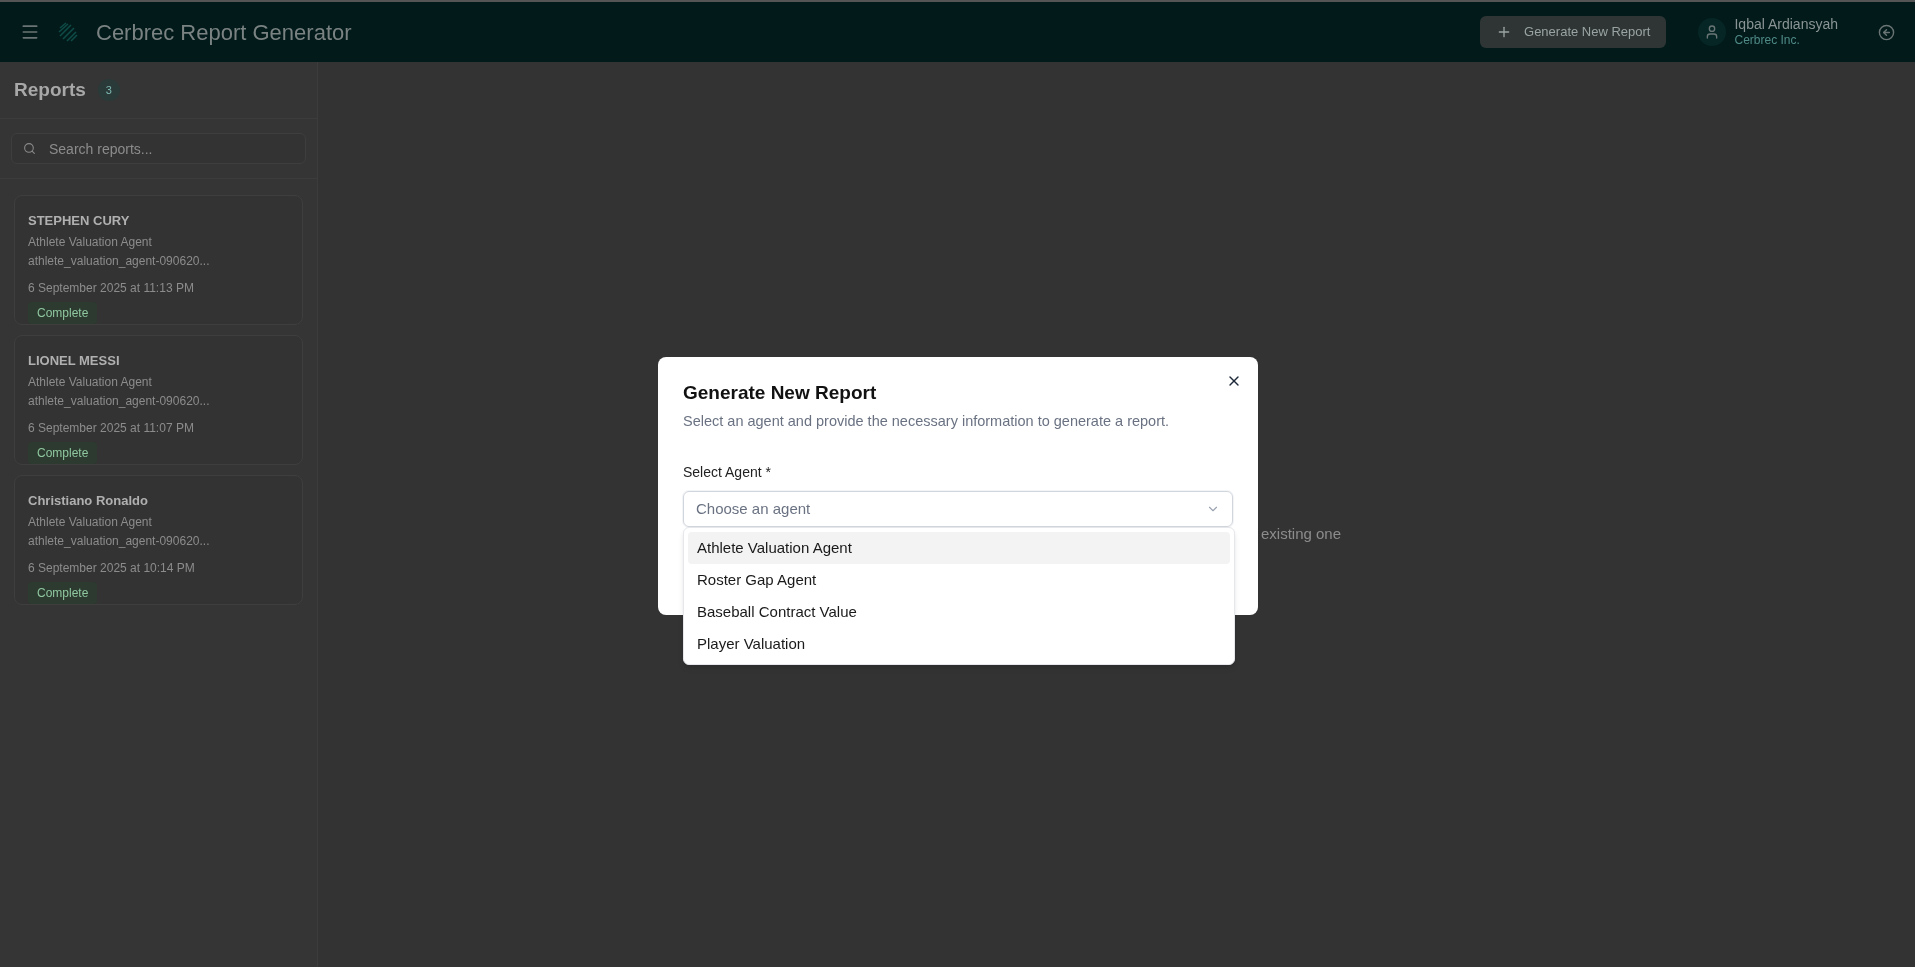 The width and height of the screenshot is (1915, 967). What do you see at coordinates (88, 501) in the screenshot?
I see `report-name: Christiano Ronaldo` at bounding box center [88, 501].